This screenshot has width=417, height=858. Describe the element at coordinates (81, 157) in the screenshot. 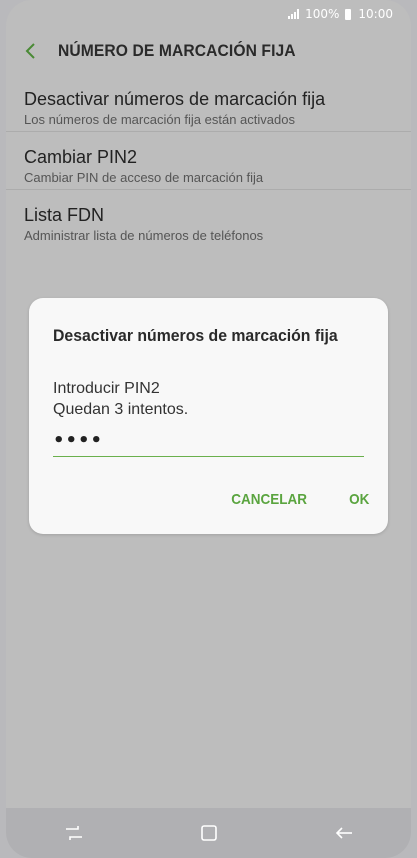

I see `list-item-title: Cambiar PIN2` at that location.